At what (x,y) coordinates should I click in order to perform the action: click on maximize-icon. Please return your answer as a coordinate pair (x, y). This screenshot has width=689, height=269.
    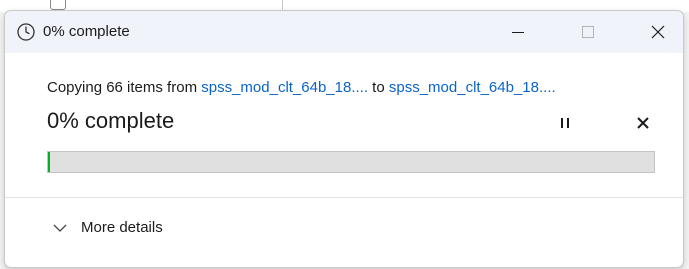
    Looking at the image, I should click on (588, 32).